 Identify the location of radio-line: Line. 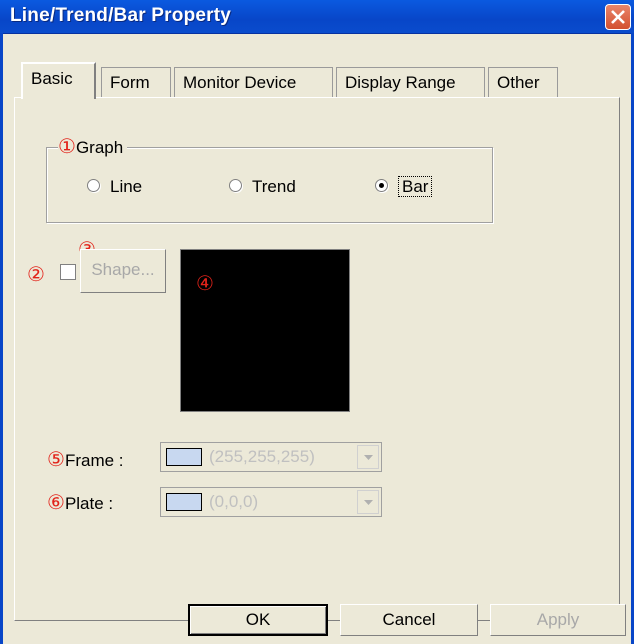
(114, 187).